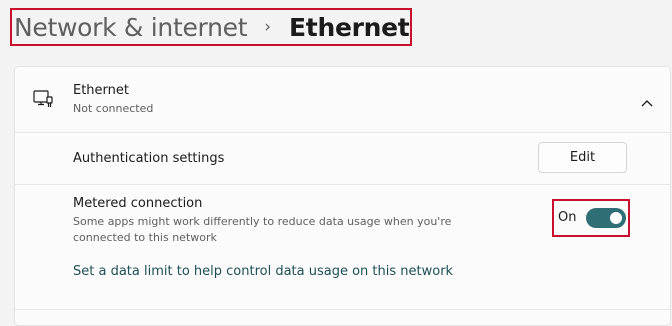 The image size is (672, 326). I want to click on divider, so click(342, 309).